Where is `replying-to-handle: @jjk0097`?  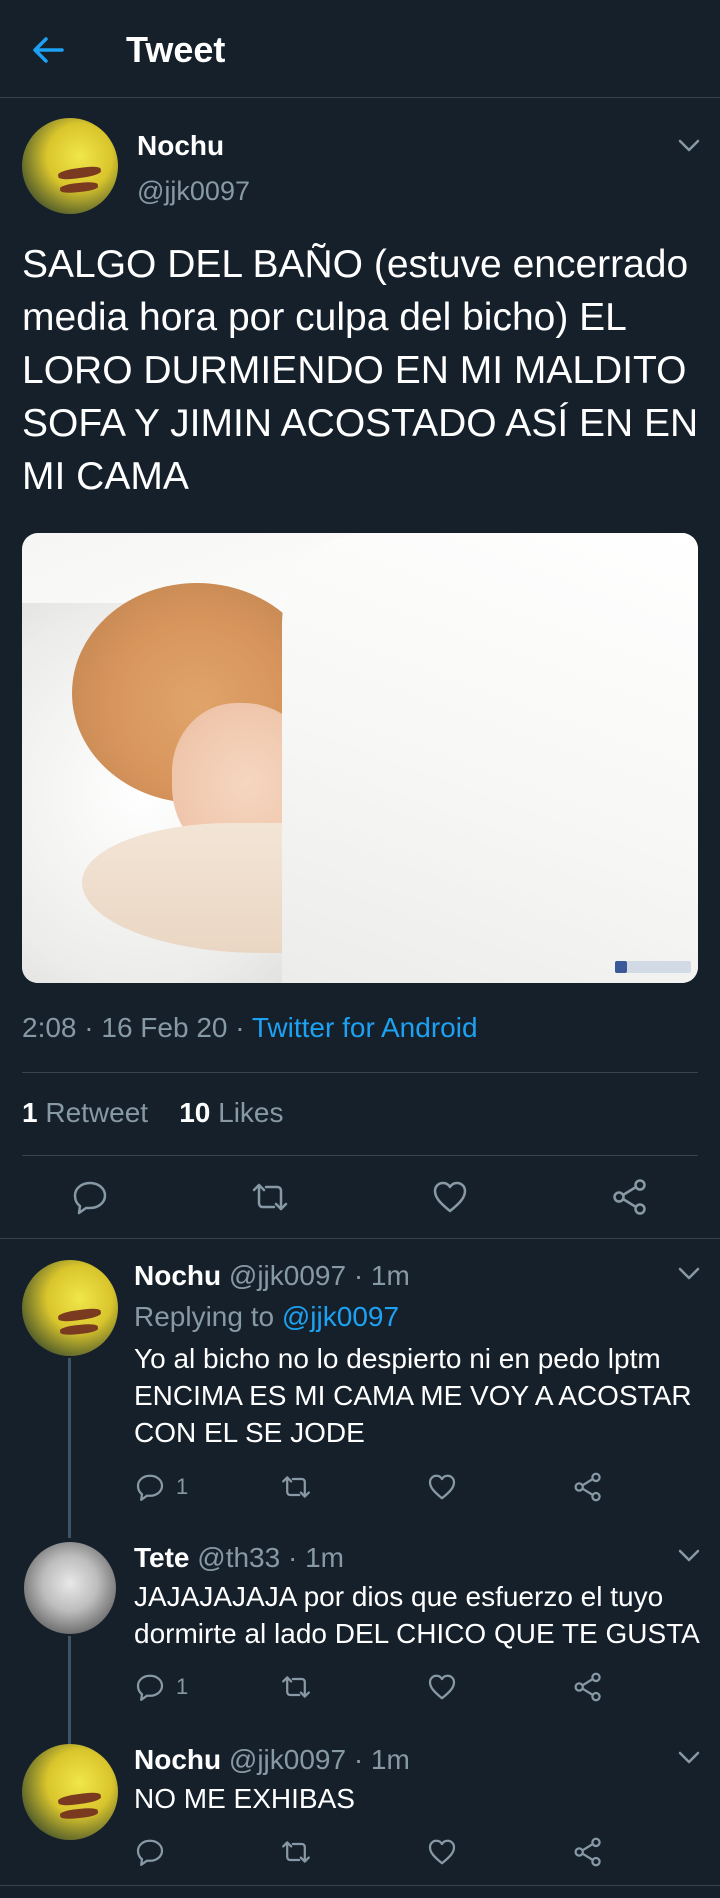
replying-to-handle: @jjk0097 is located at coordinates (340, 1316).